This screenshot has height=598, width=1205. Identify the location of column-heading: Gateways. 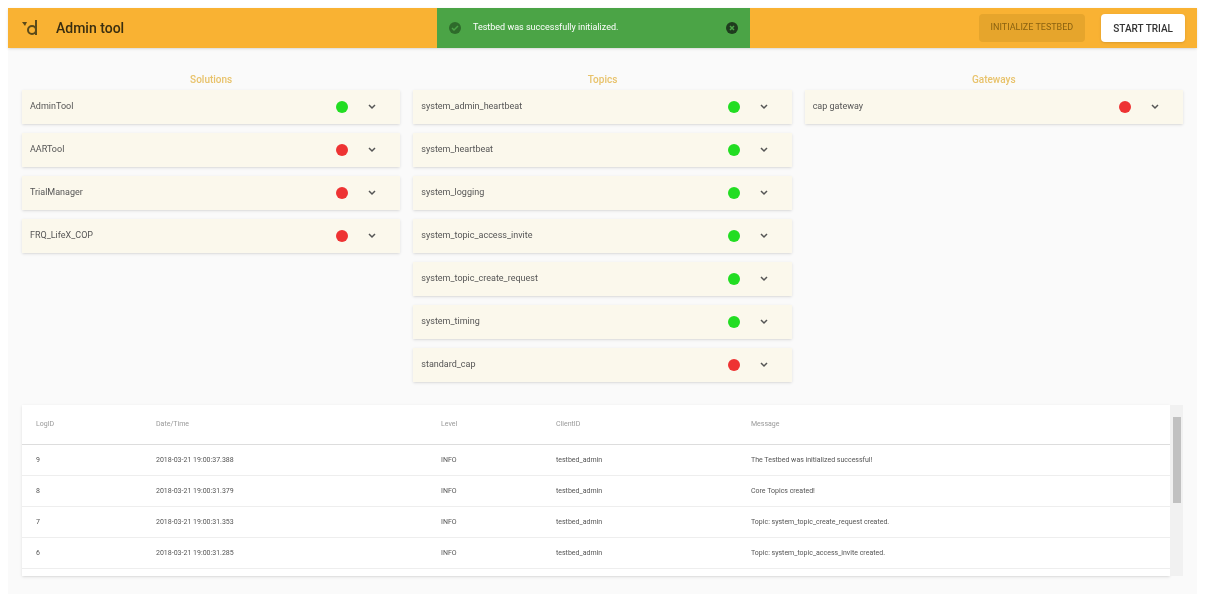
(994, 80).